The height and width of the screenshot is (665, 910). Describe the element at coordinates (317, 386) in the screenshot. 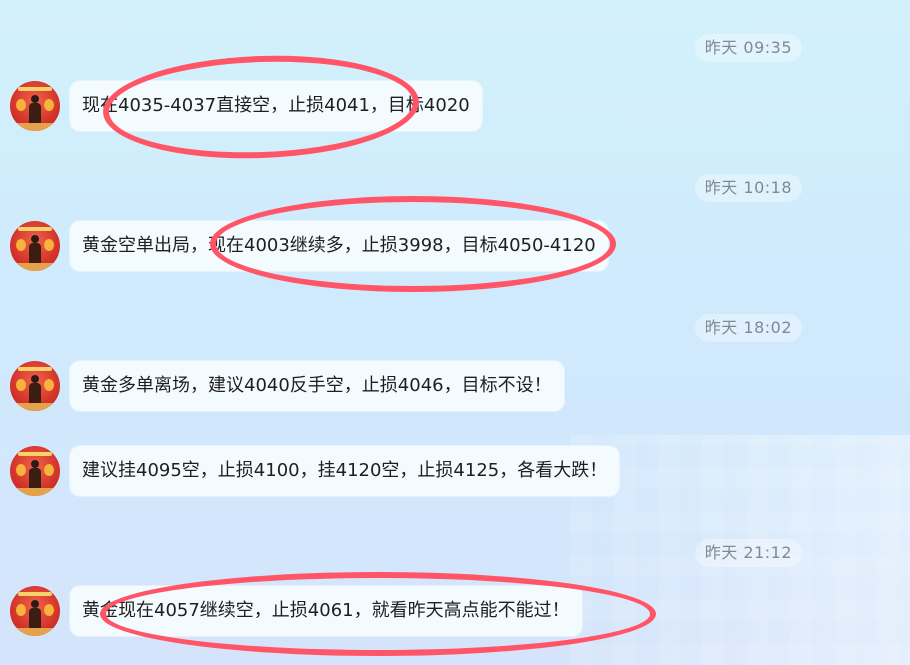

I see `message-bubble: 黄金多单离场，建议4040反手空，止损4046，目标不设！` at that location.